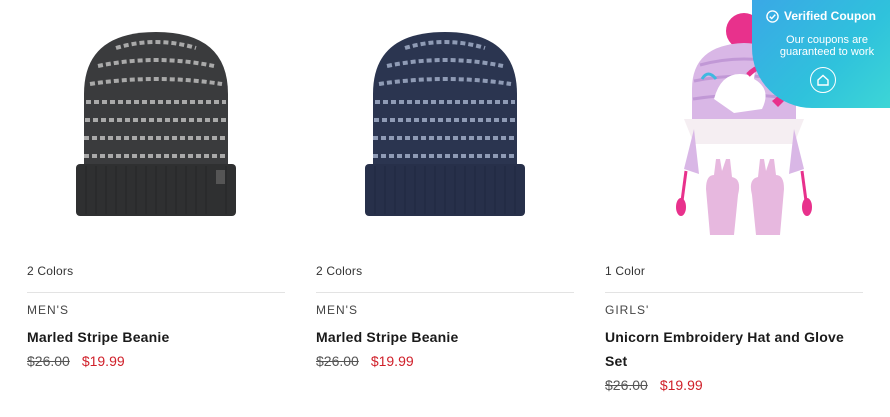 This screenshot has height=417, width=890. I want to click on charcoal-beanie-image, so click(156, 124).